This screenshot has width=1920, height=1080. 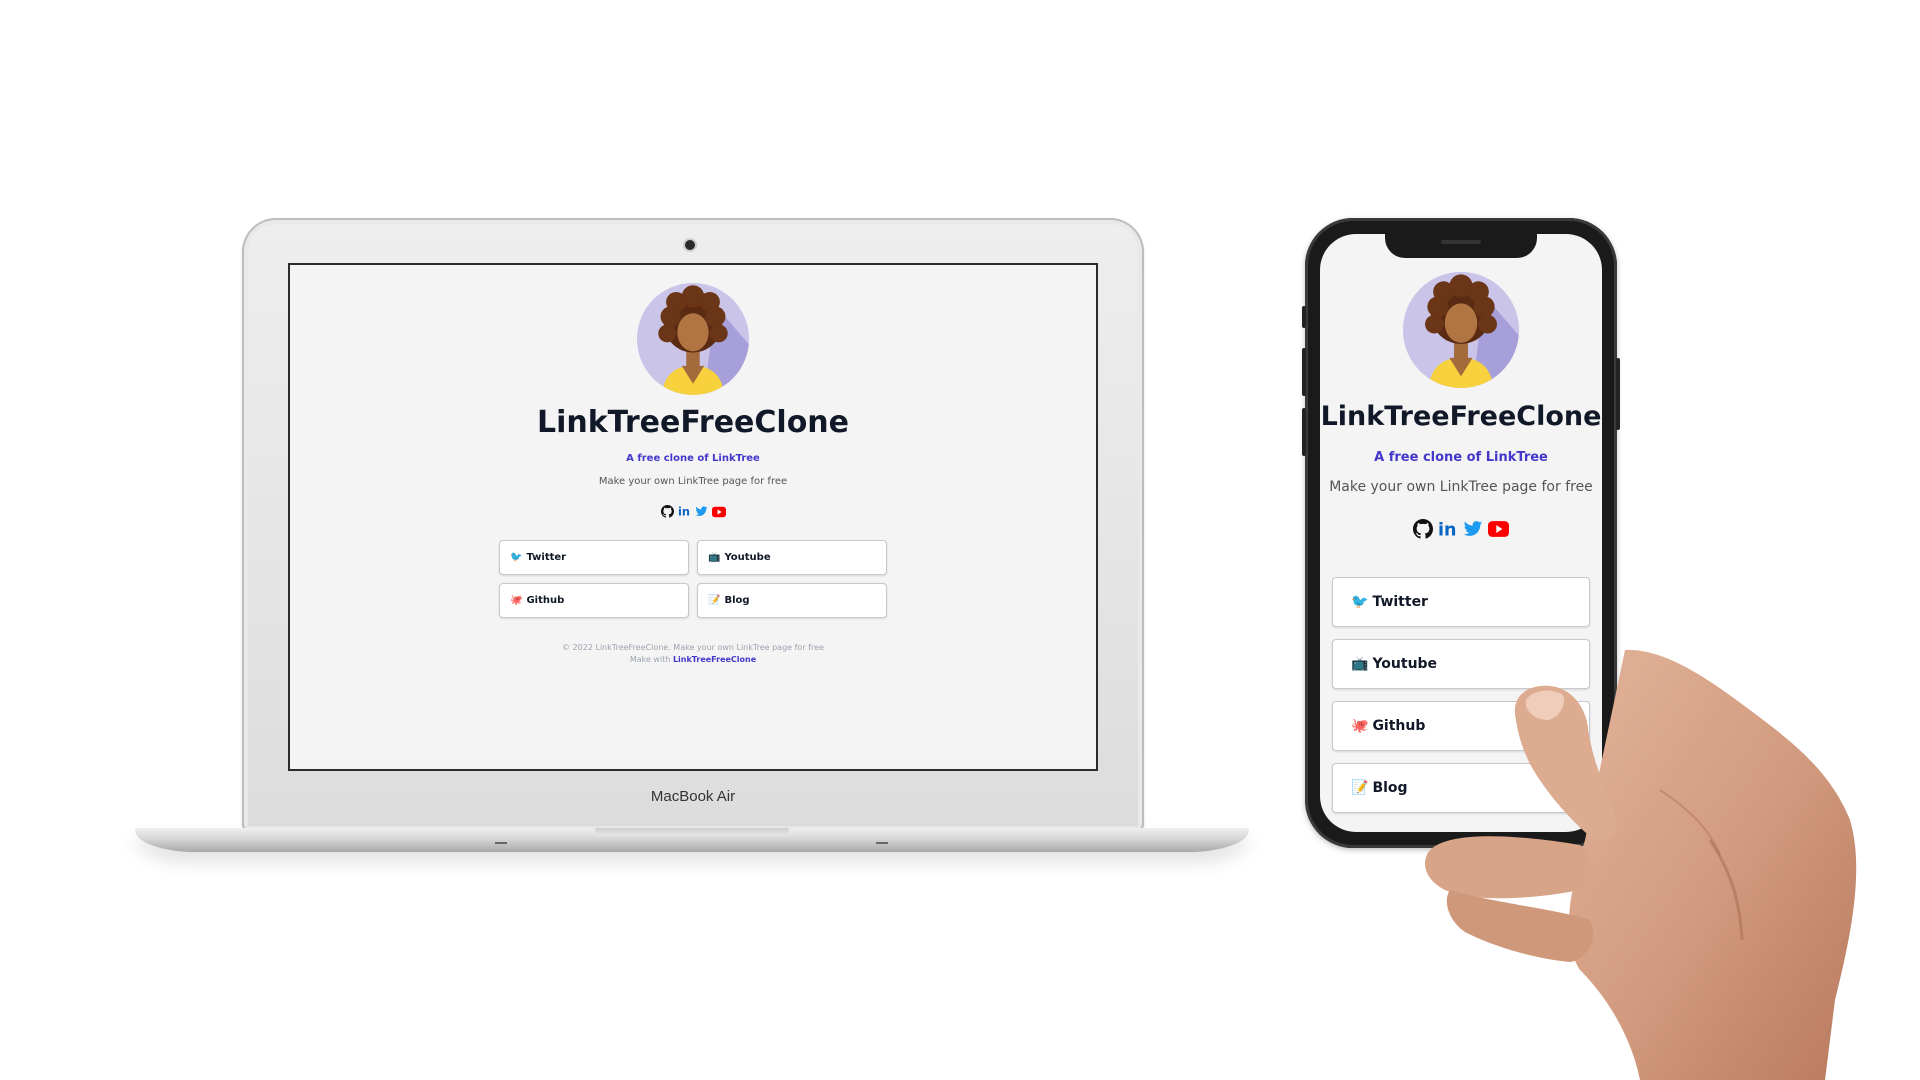 I want to click on footer-link: LinkTreeFreeClone, so click(x=714, y=659).